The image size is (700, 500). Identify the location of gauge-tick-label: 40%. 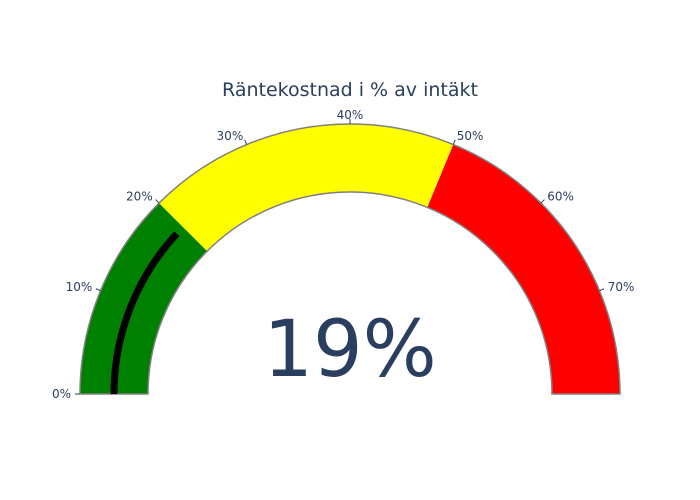
(350, 115).